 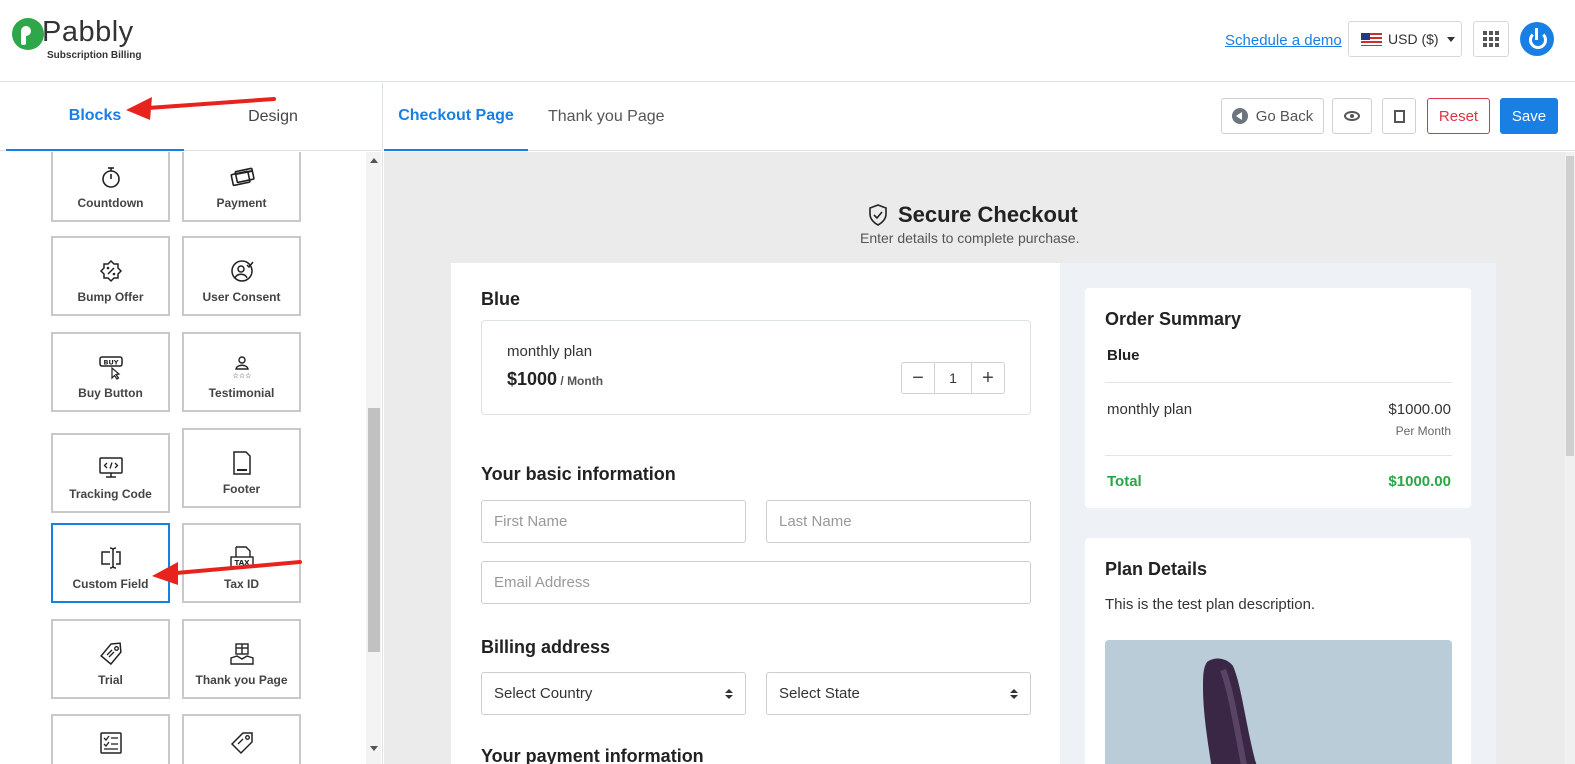 I want to click on go-back-button: Go Back, so click(x=1272, y=116).